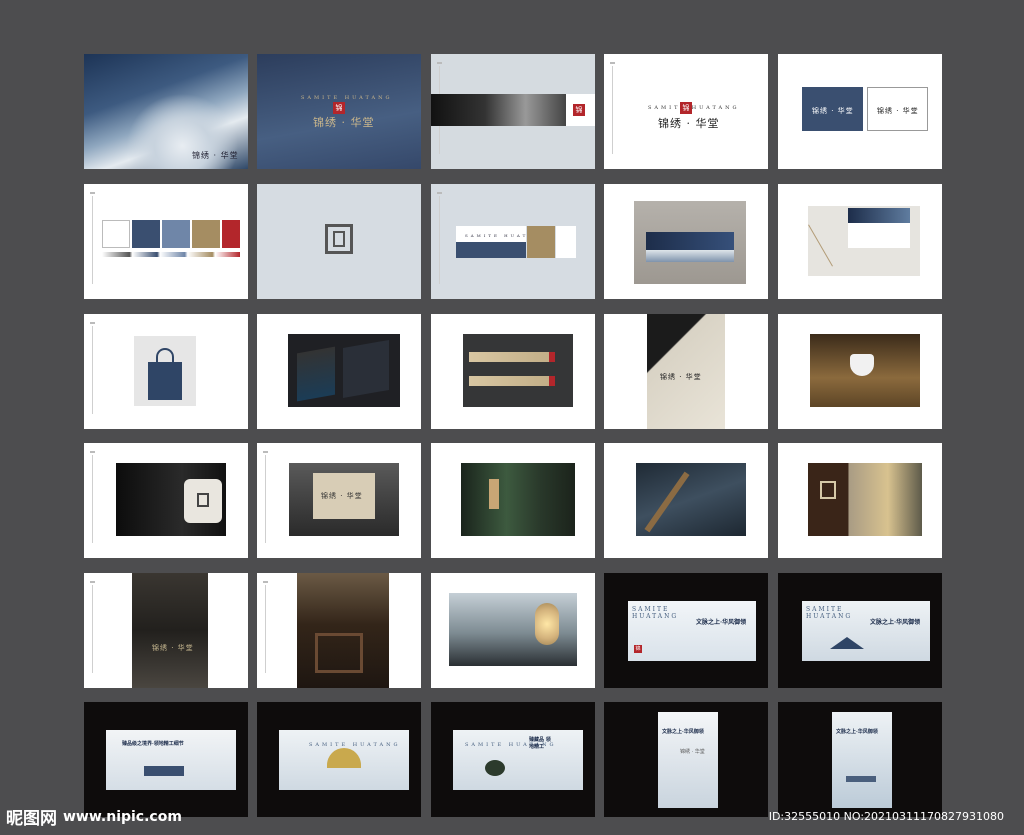 This screenshot has height=835, width=1024. I want to click on page-thumbnail-cushion, so click(166, 500).